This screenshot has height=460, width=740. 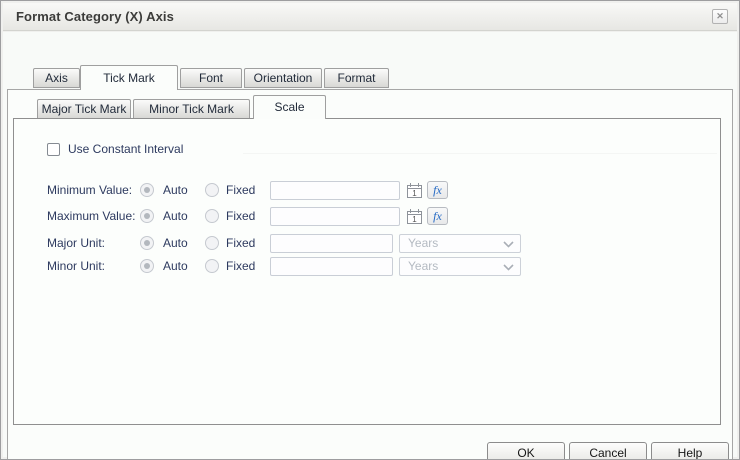 What do you see at coordinates (460, 266) in the screenshot?
I see `minor-unit-select: Years` at bounding box center [460, 266].